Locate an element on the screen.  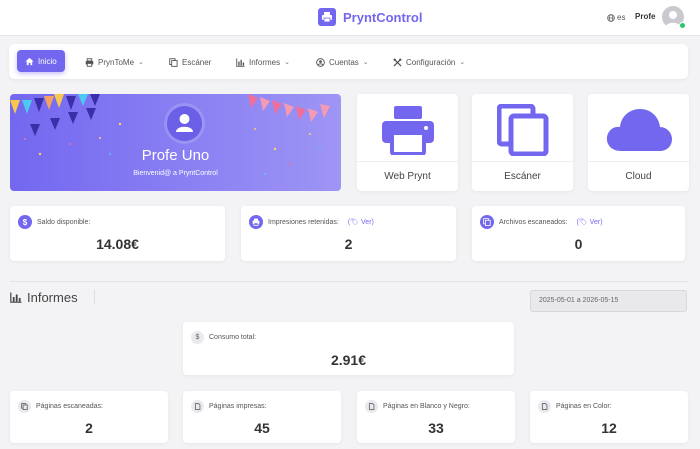
stat-value: 14.08€ is located at coordinates (117, 244).